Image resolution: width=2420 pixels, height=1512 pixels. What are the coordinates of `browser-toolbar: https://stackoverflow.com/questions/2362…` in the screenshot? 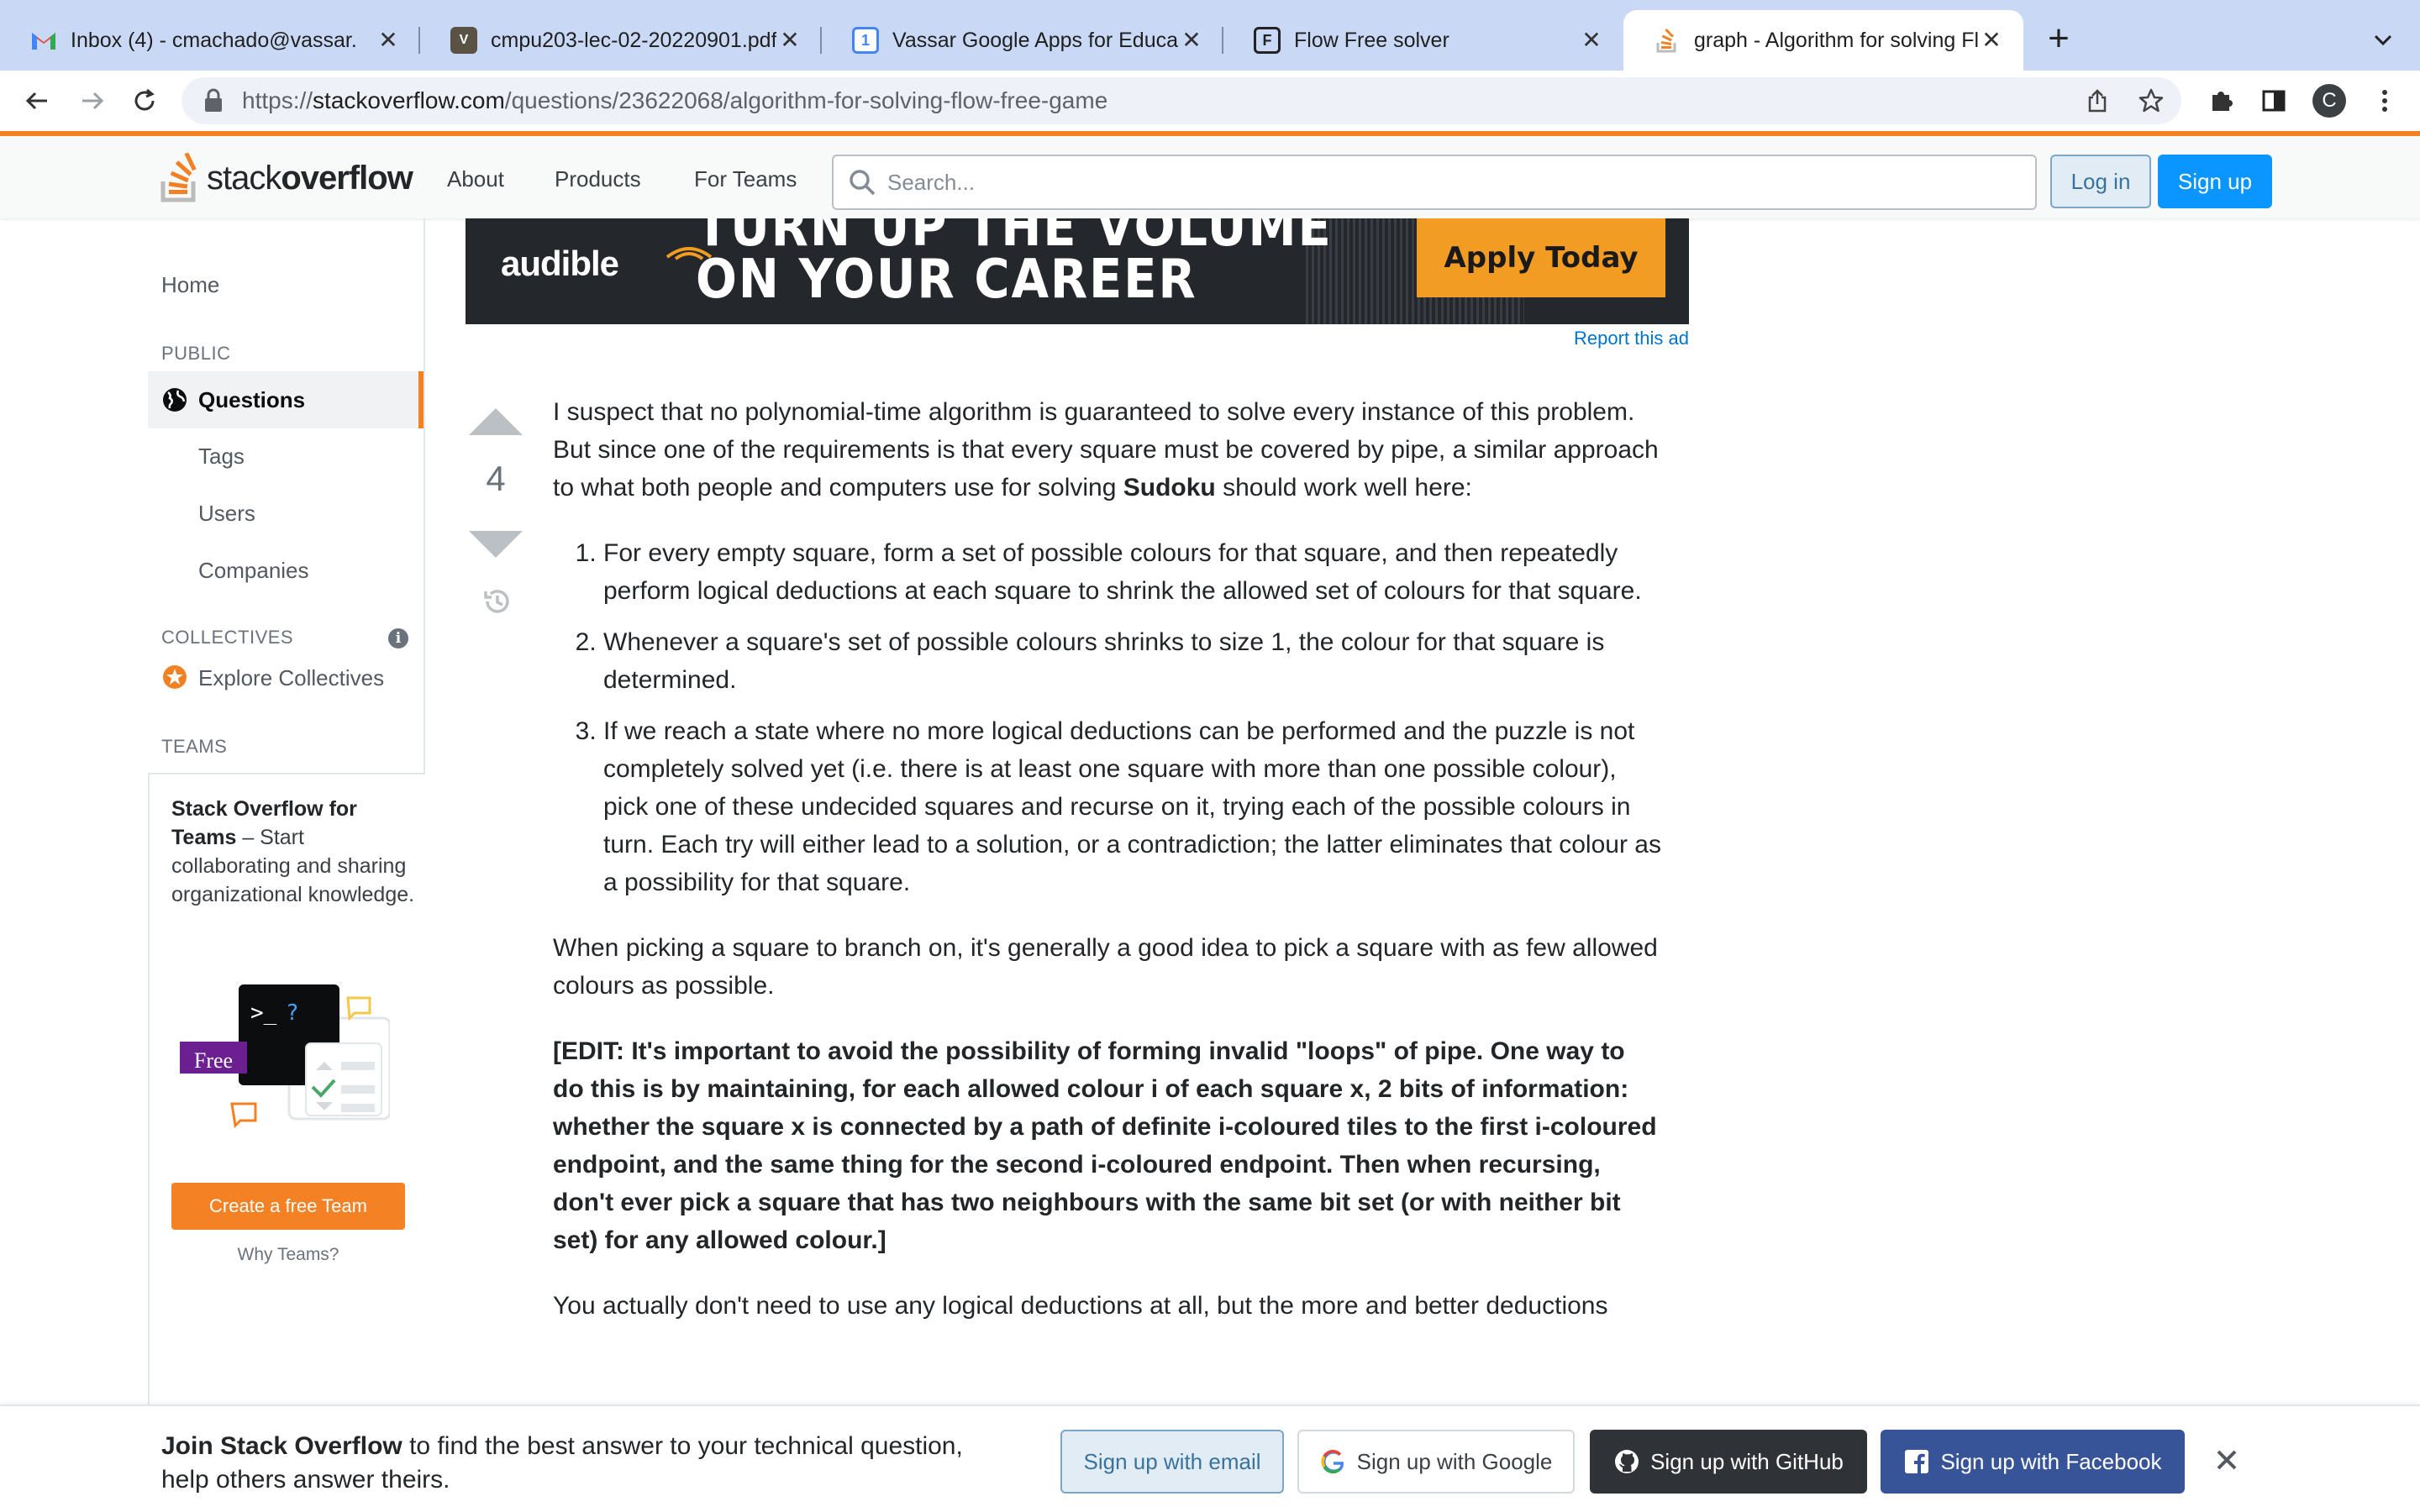 It's located at (1210, 101).